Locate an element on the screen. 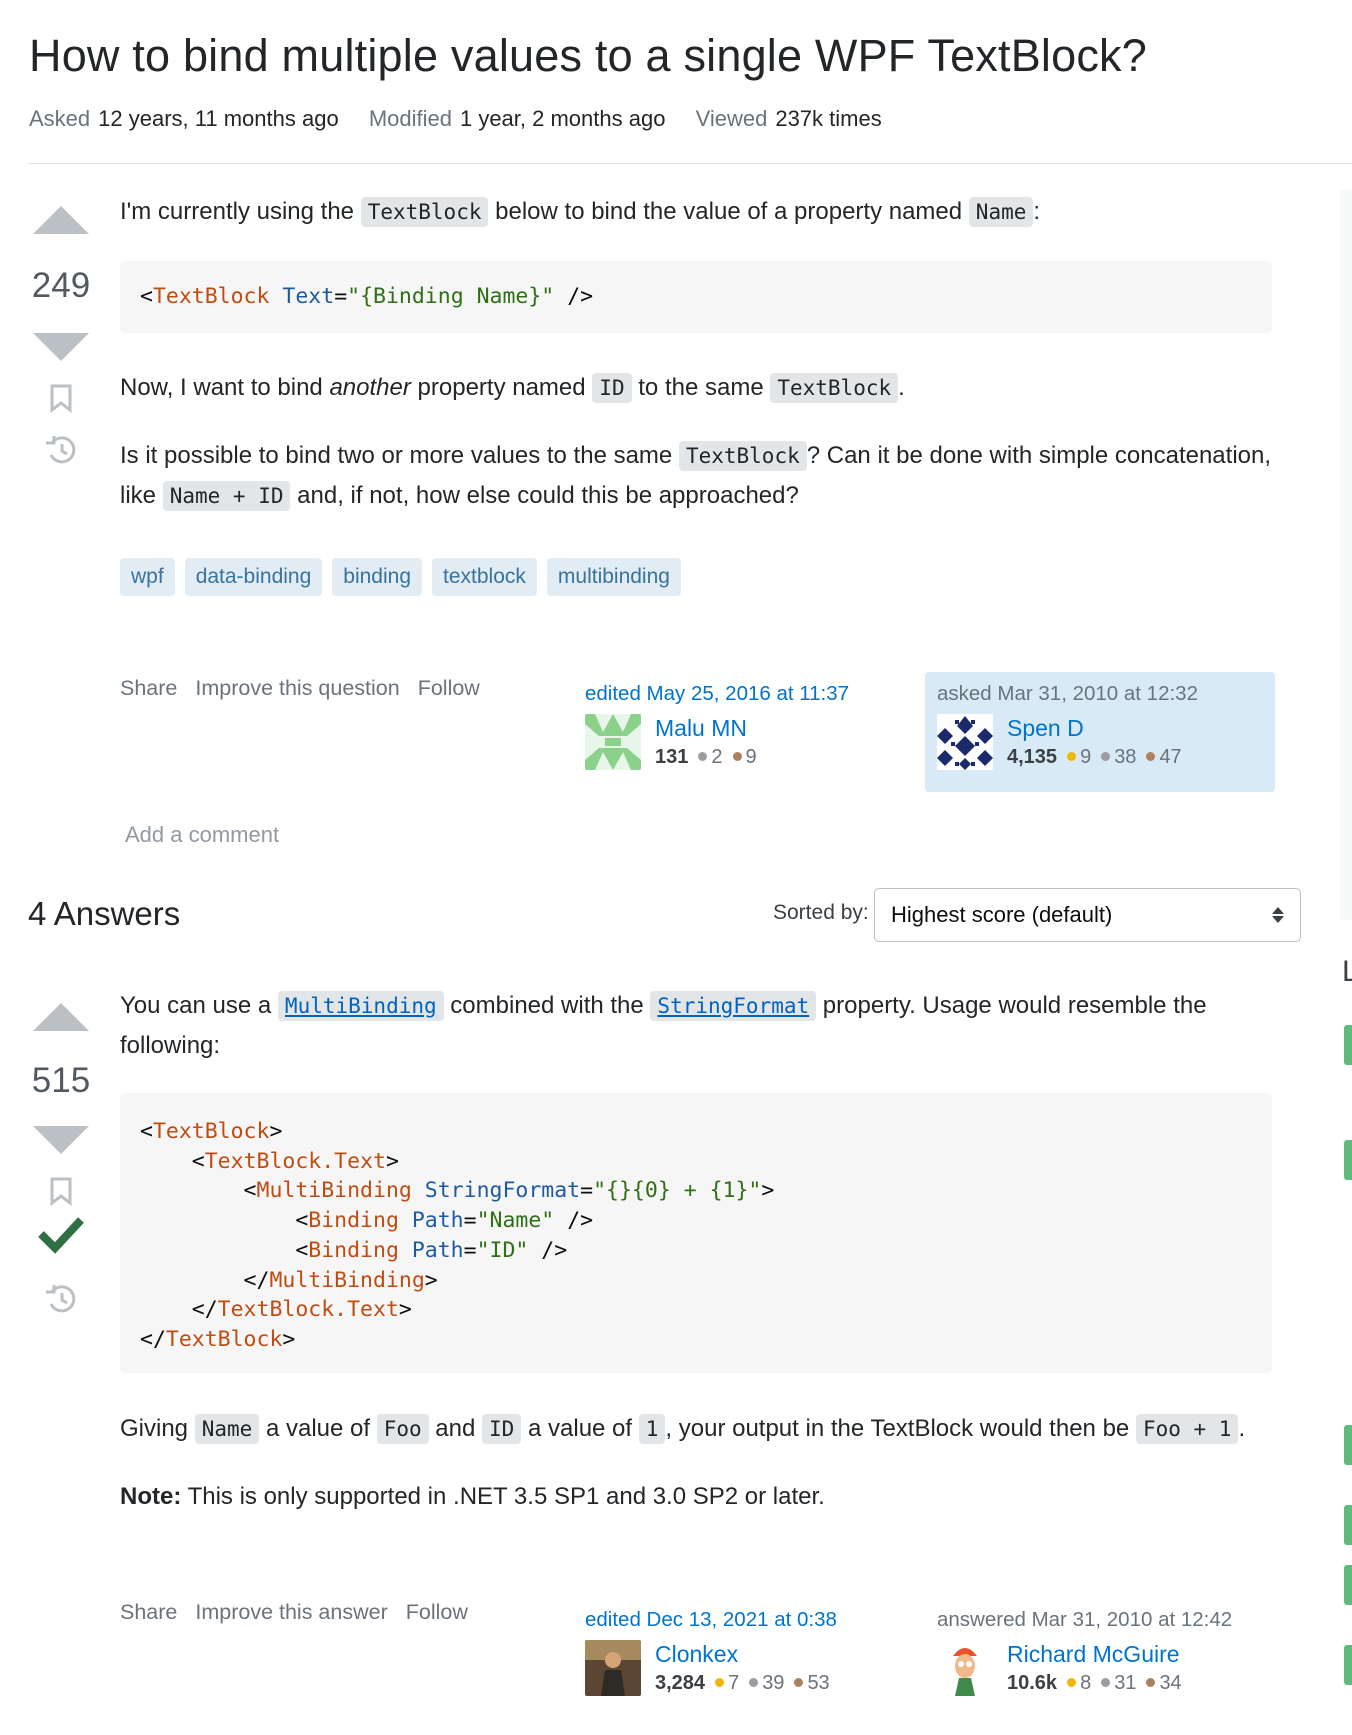  answer-score: 515 is located at coordinates (61, 1080).